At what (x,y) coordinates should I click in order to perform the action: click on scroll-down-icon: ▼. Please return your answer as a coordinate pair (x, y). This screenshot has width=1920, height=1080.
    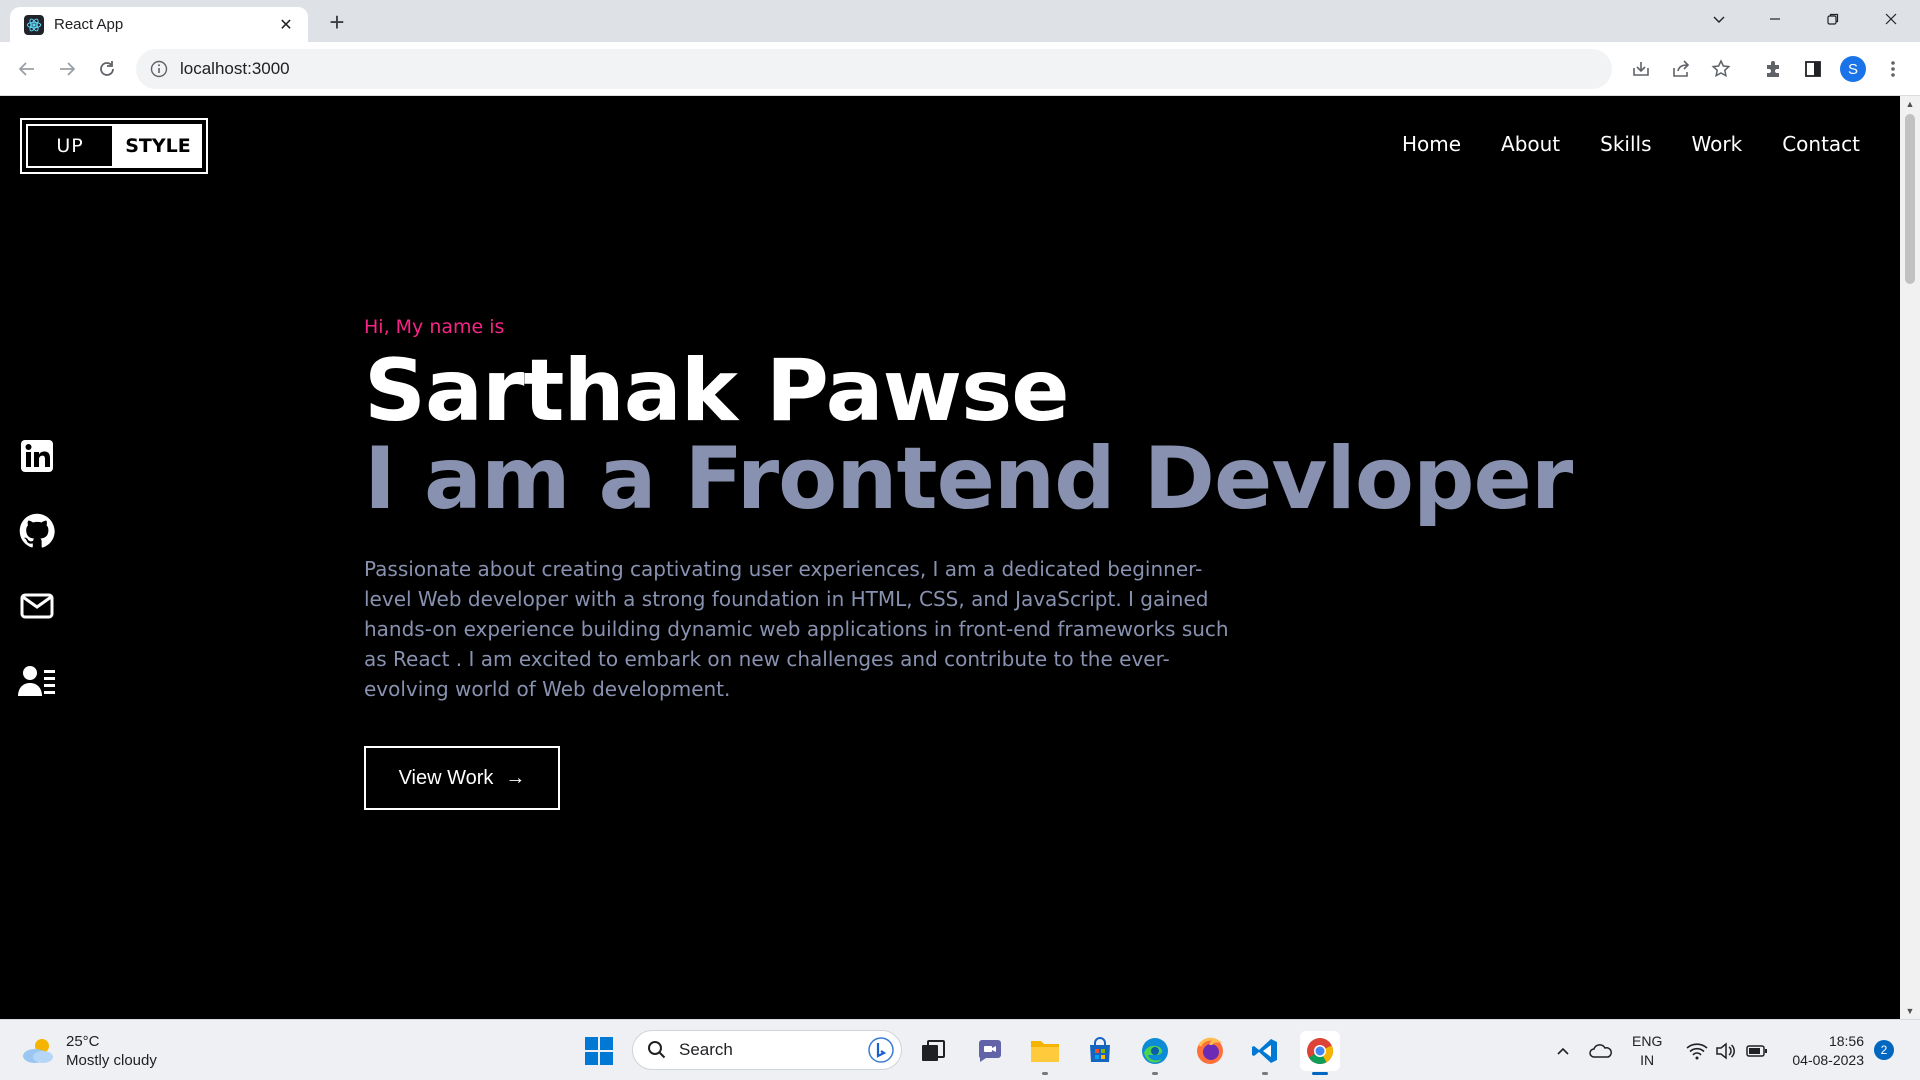
    Looking at the image, I should click on (1910, 1011).